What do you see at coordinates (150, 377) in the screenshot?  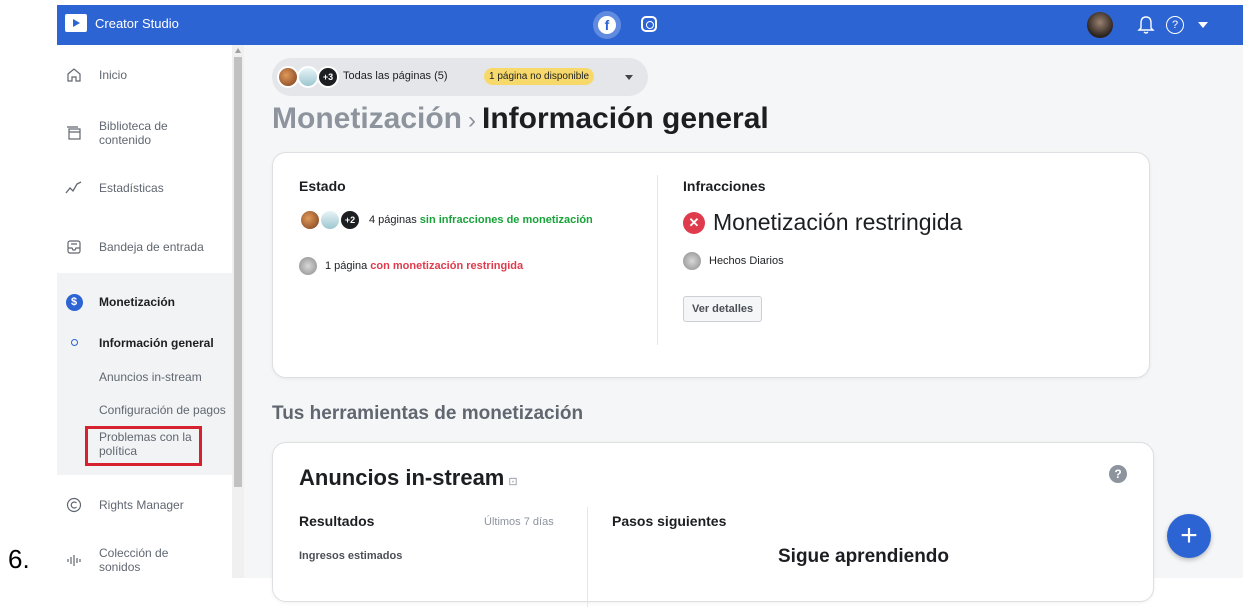 I see `sub-item-anuncios-in-stream: Anuncios in-stream` at bounding box center [150, 377].